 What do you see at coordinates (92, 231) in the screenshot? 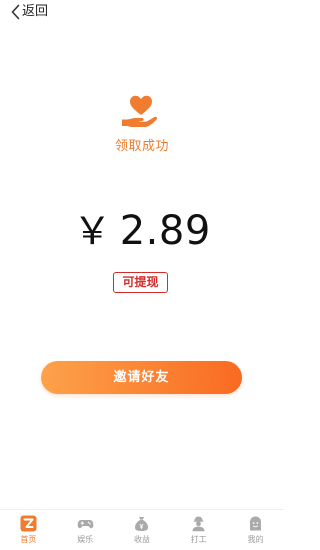
I see `currency-symbol: ￥` at bounding box center [92, 231].